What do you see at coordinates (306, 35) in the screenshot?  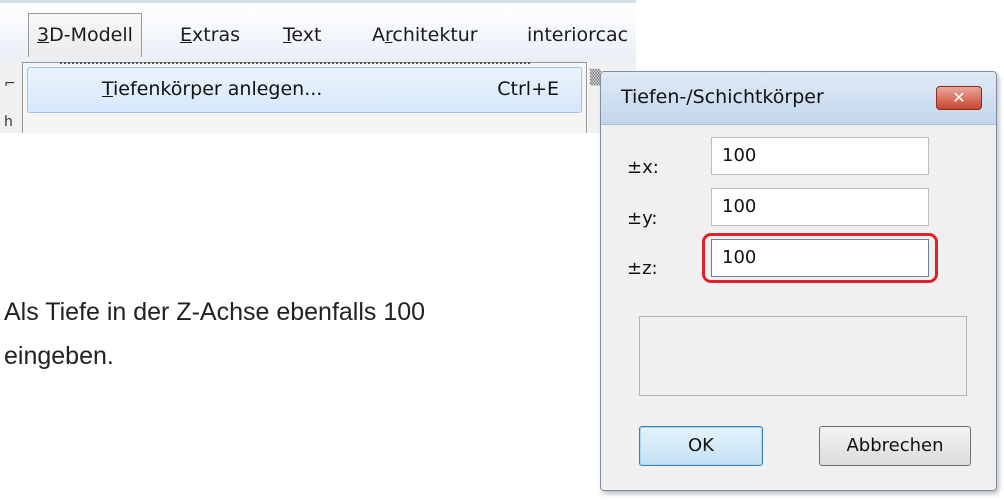 I see `menu-text-label: ext` at bounding box center [306, 35].